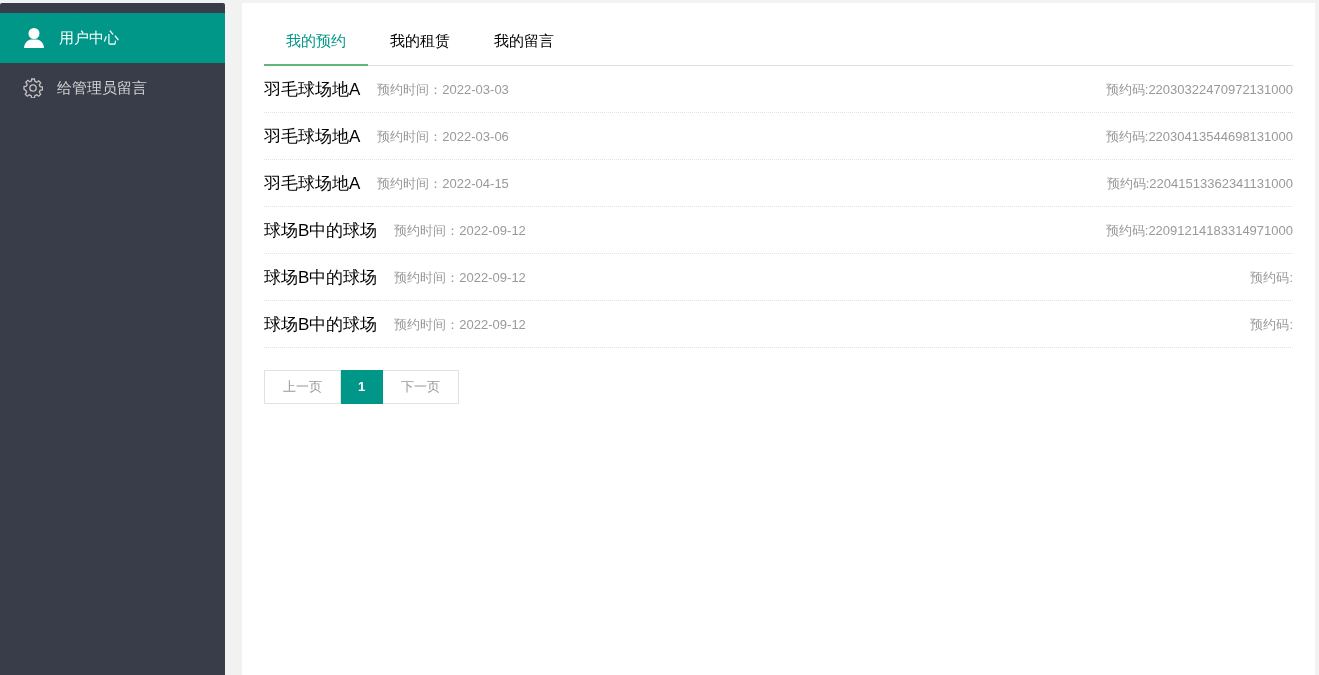 Image resolution: width=1319 pixels, height=675 pixels. Describe the element at coordinates (1199, 183) in the screenshot. I see `reservation-code: 预约码:22041513362341131000` at that location.